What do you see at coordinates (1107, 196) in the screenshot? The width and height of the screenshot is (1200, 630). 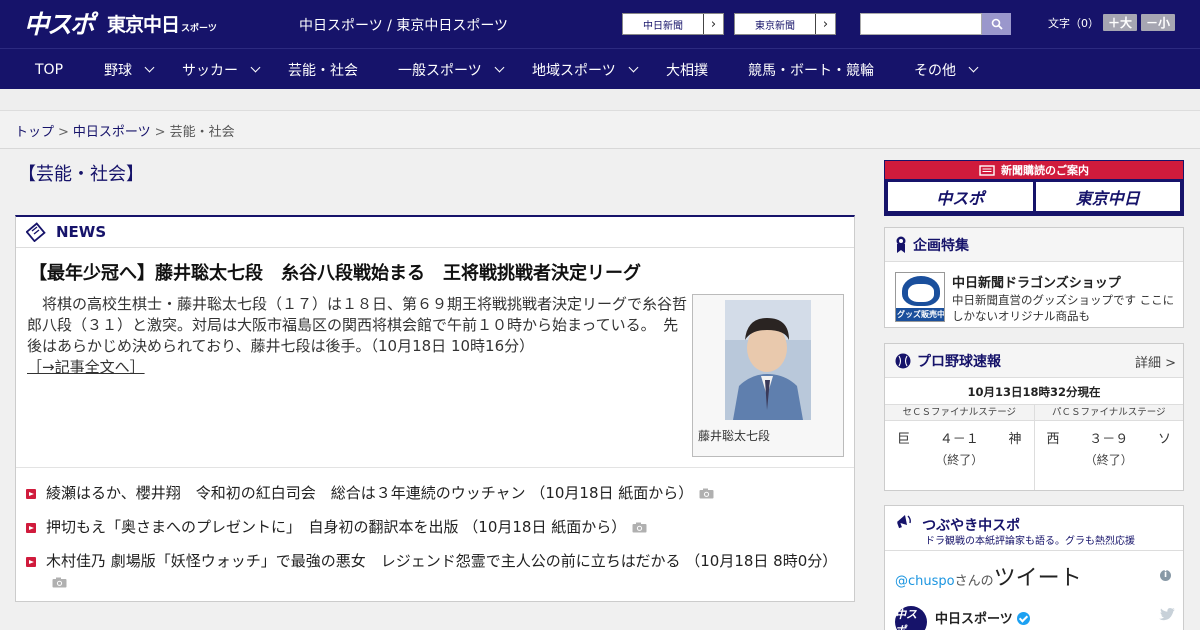 I see `subscribe-tokyo-chunichi-button: 東京中日` at bounding box center [1107, 196].